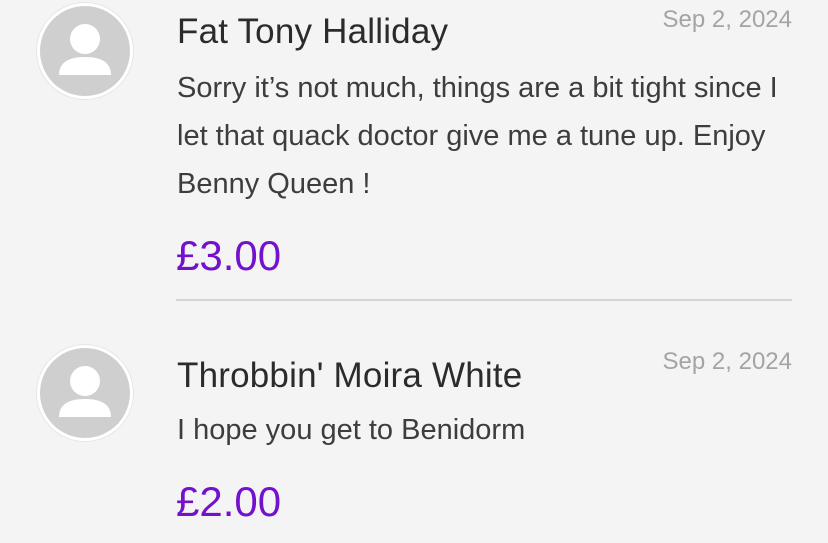 The width and height of the screenshot is (828, 543). What do you see at coordinates (229, 255) in the screenshot?
I see `donation-amount: £3.00` at bounding box center [229, 255].